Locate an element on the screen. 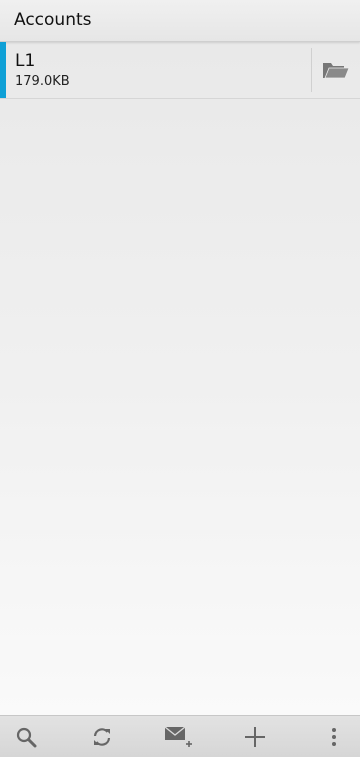  app-header: Accounts is located at coordinates (180, 21).